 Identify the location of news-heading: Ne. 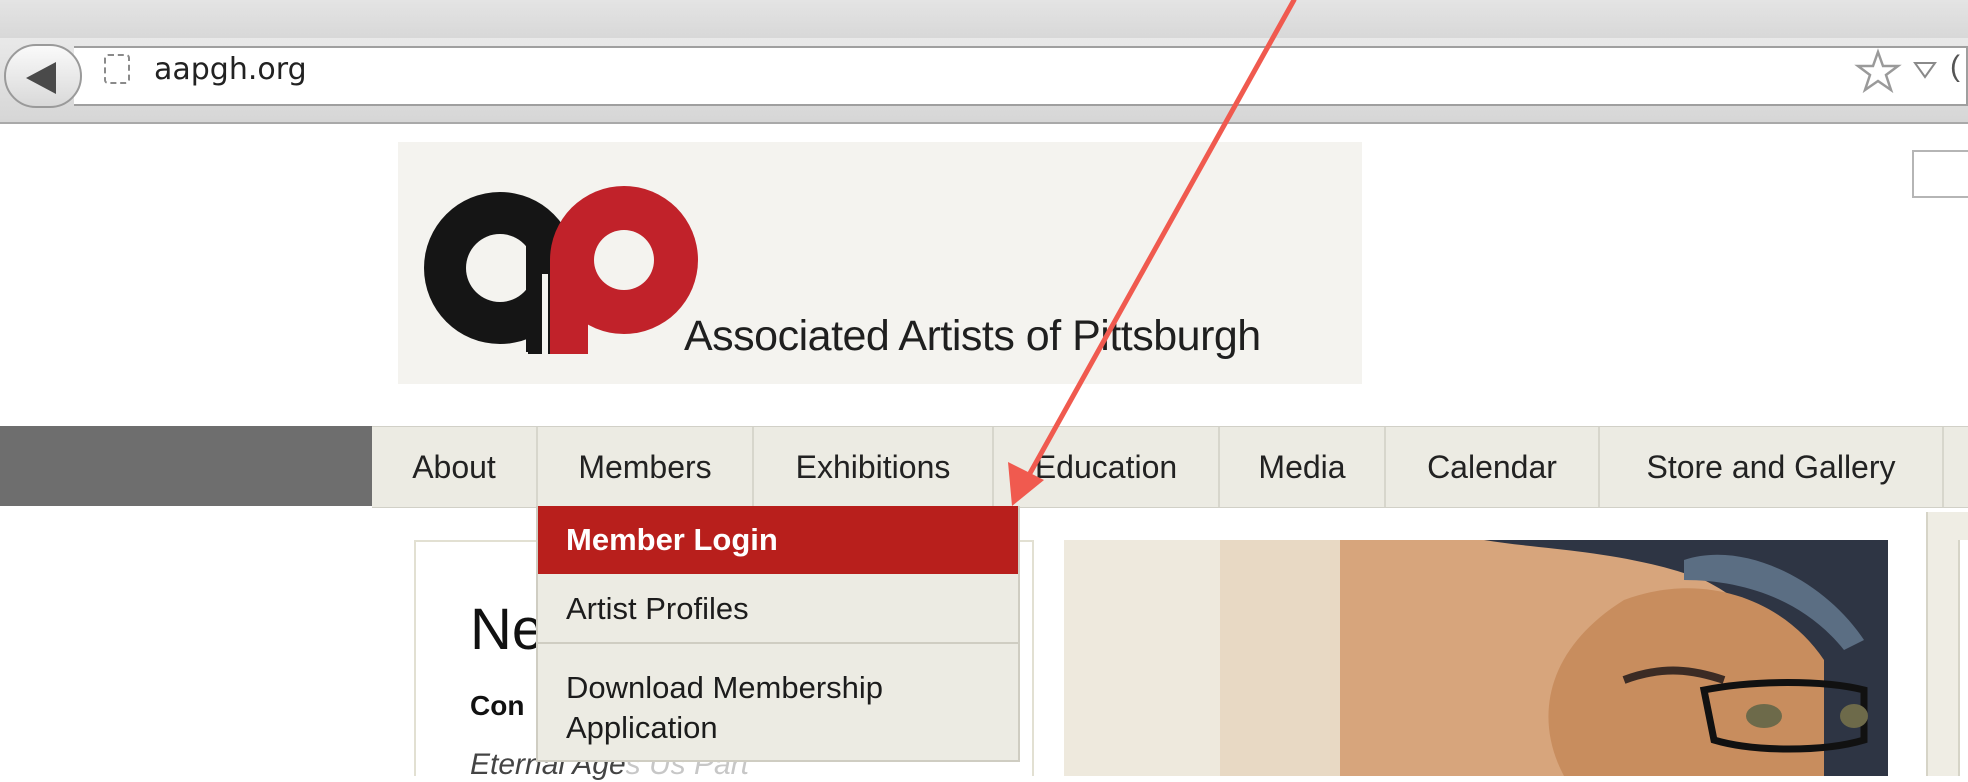
(507, 629).